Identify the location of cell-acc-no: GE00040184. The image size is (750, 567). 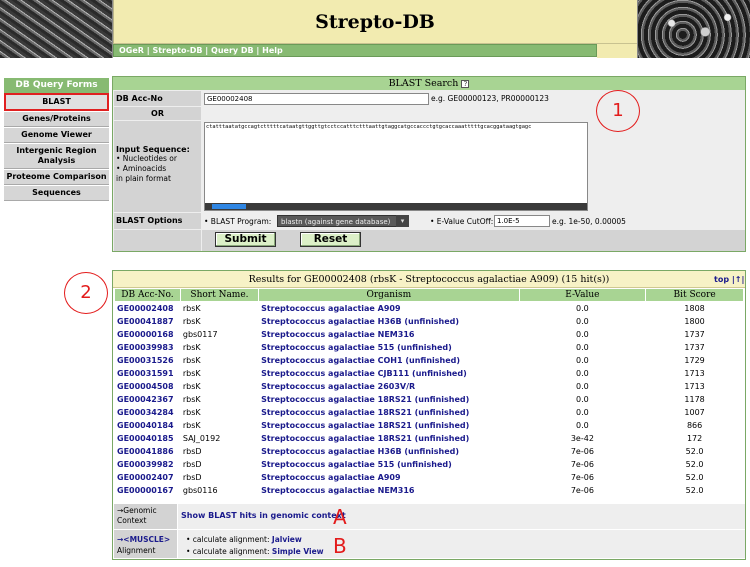
(147, 425).